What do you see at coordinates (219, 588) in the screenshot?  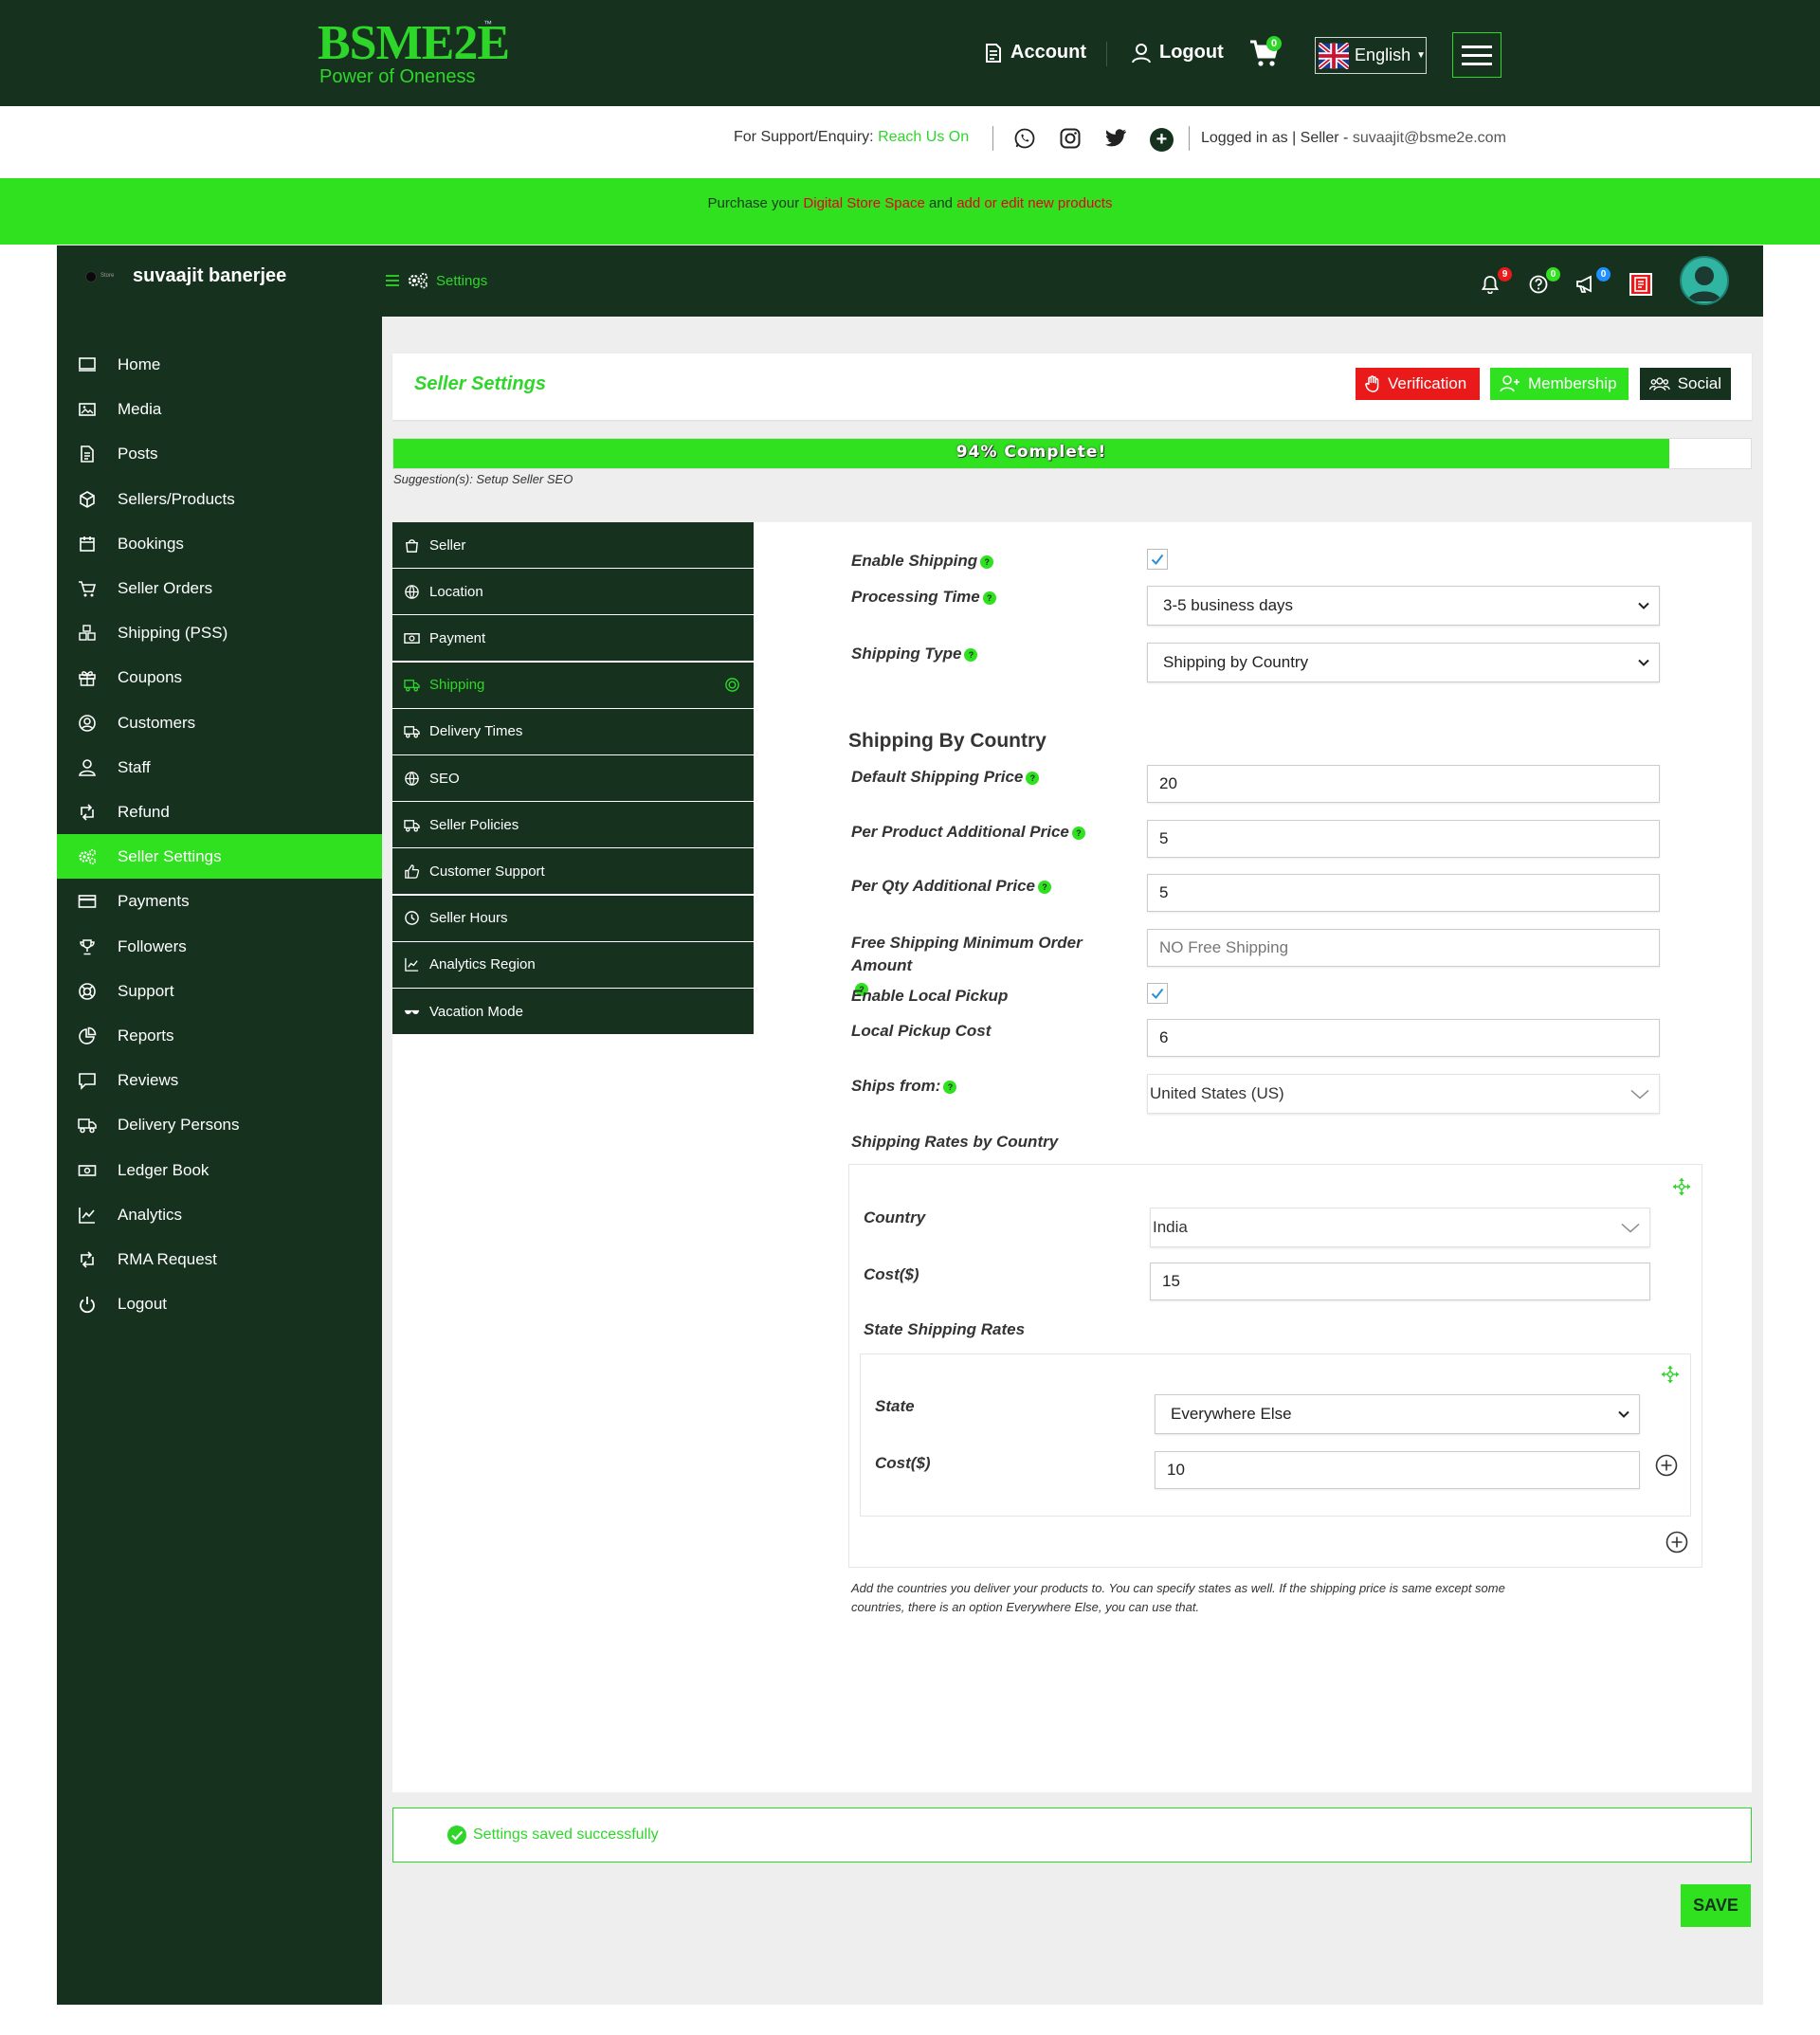 I see `sidebar-item-seller-orders: Seller Orders` at bounding box center [219, 588].